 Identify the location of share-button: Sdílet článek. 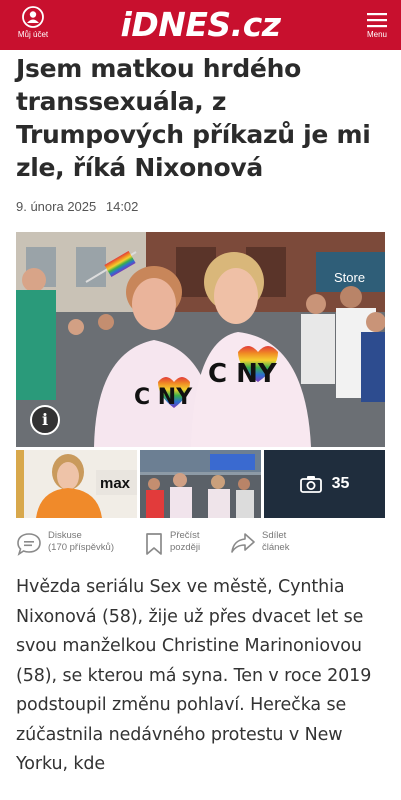
(259, 548).